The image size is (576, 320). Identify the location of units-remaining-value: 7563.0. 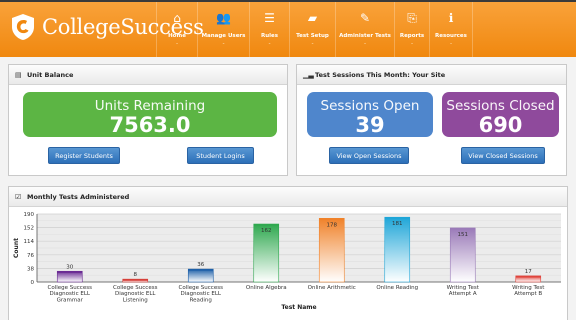
(150, 125).